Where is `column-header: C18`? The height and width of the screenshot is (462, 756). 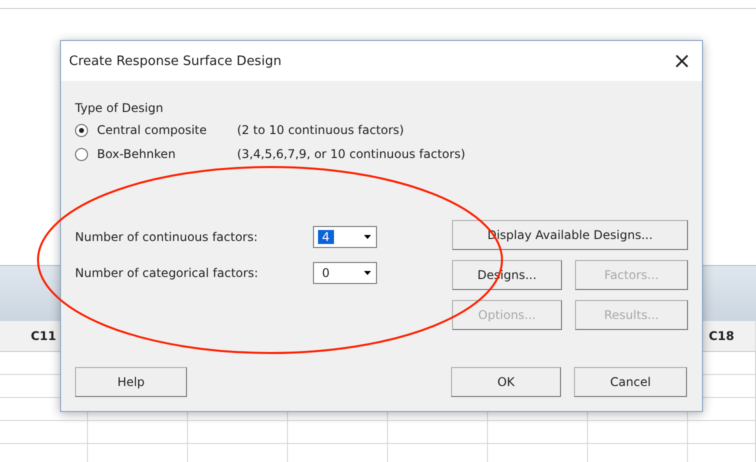 column-header: C18 is located at coordinates (721, 336).